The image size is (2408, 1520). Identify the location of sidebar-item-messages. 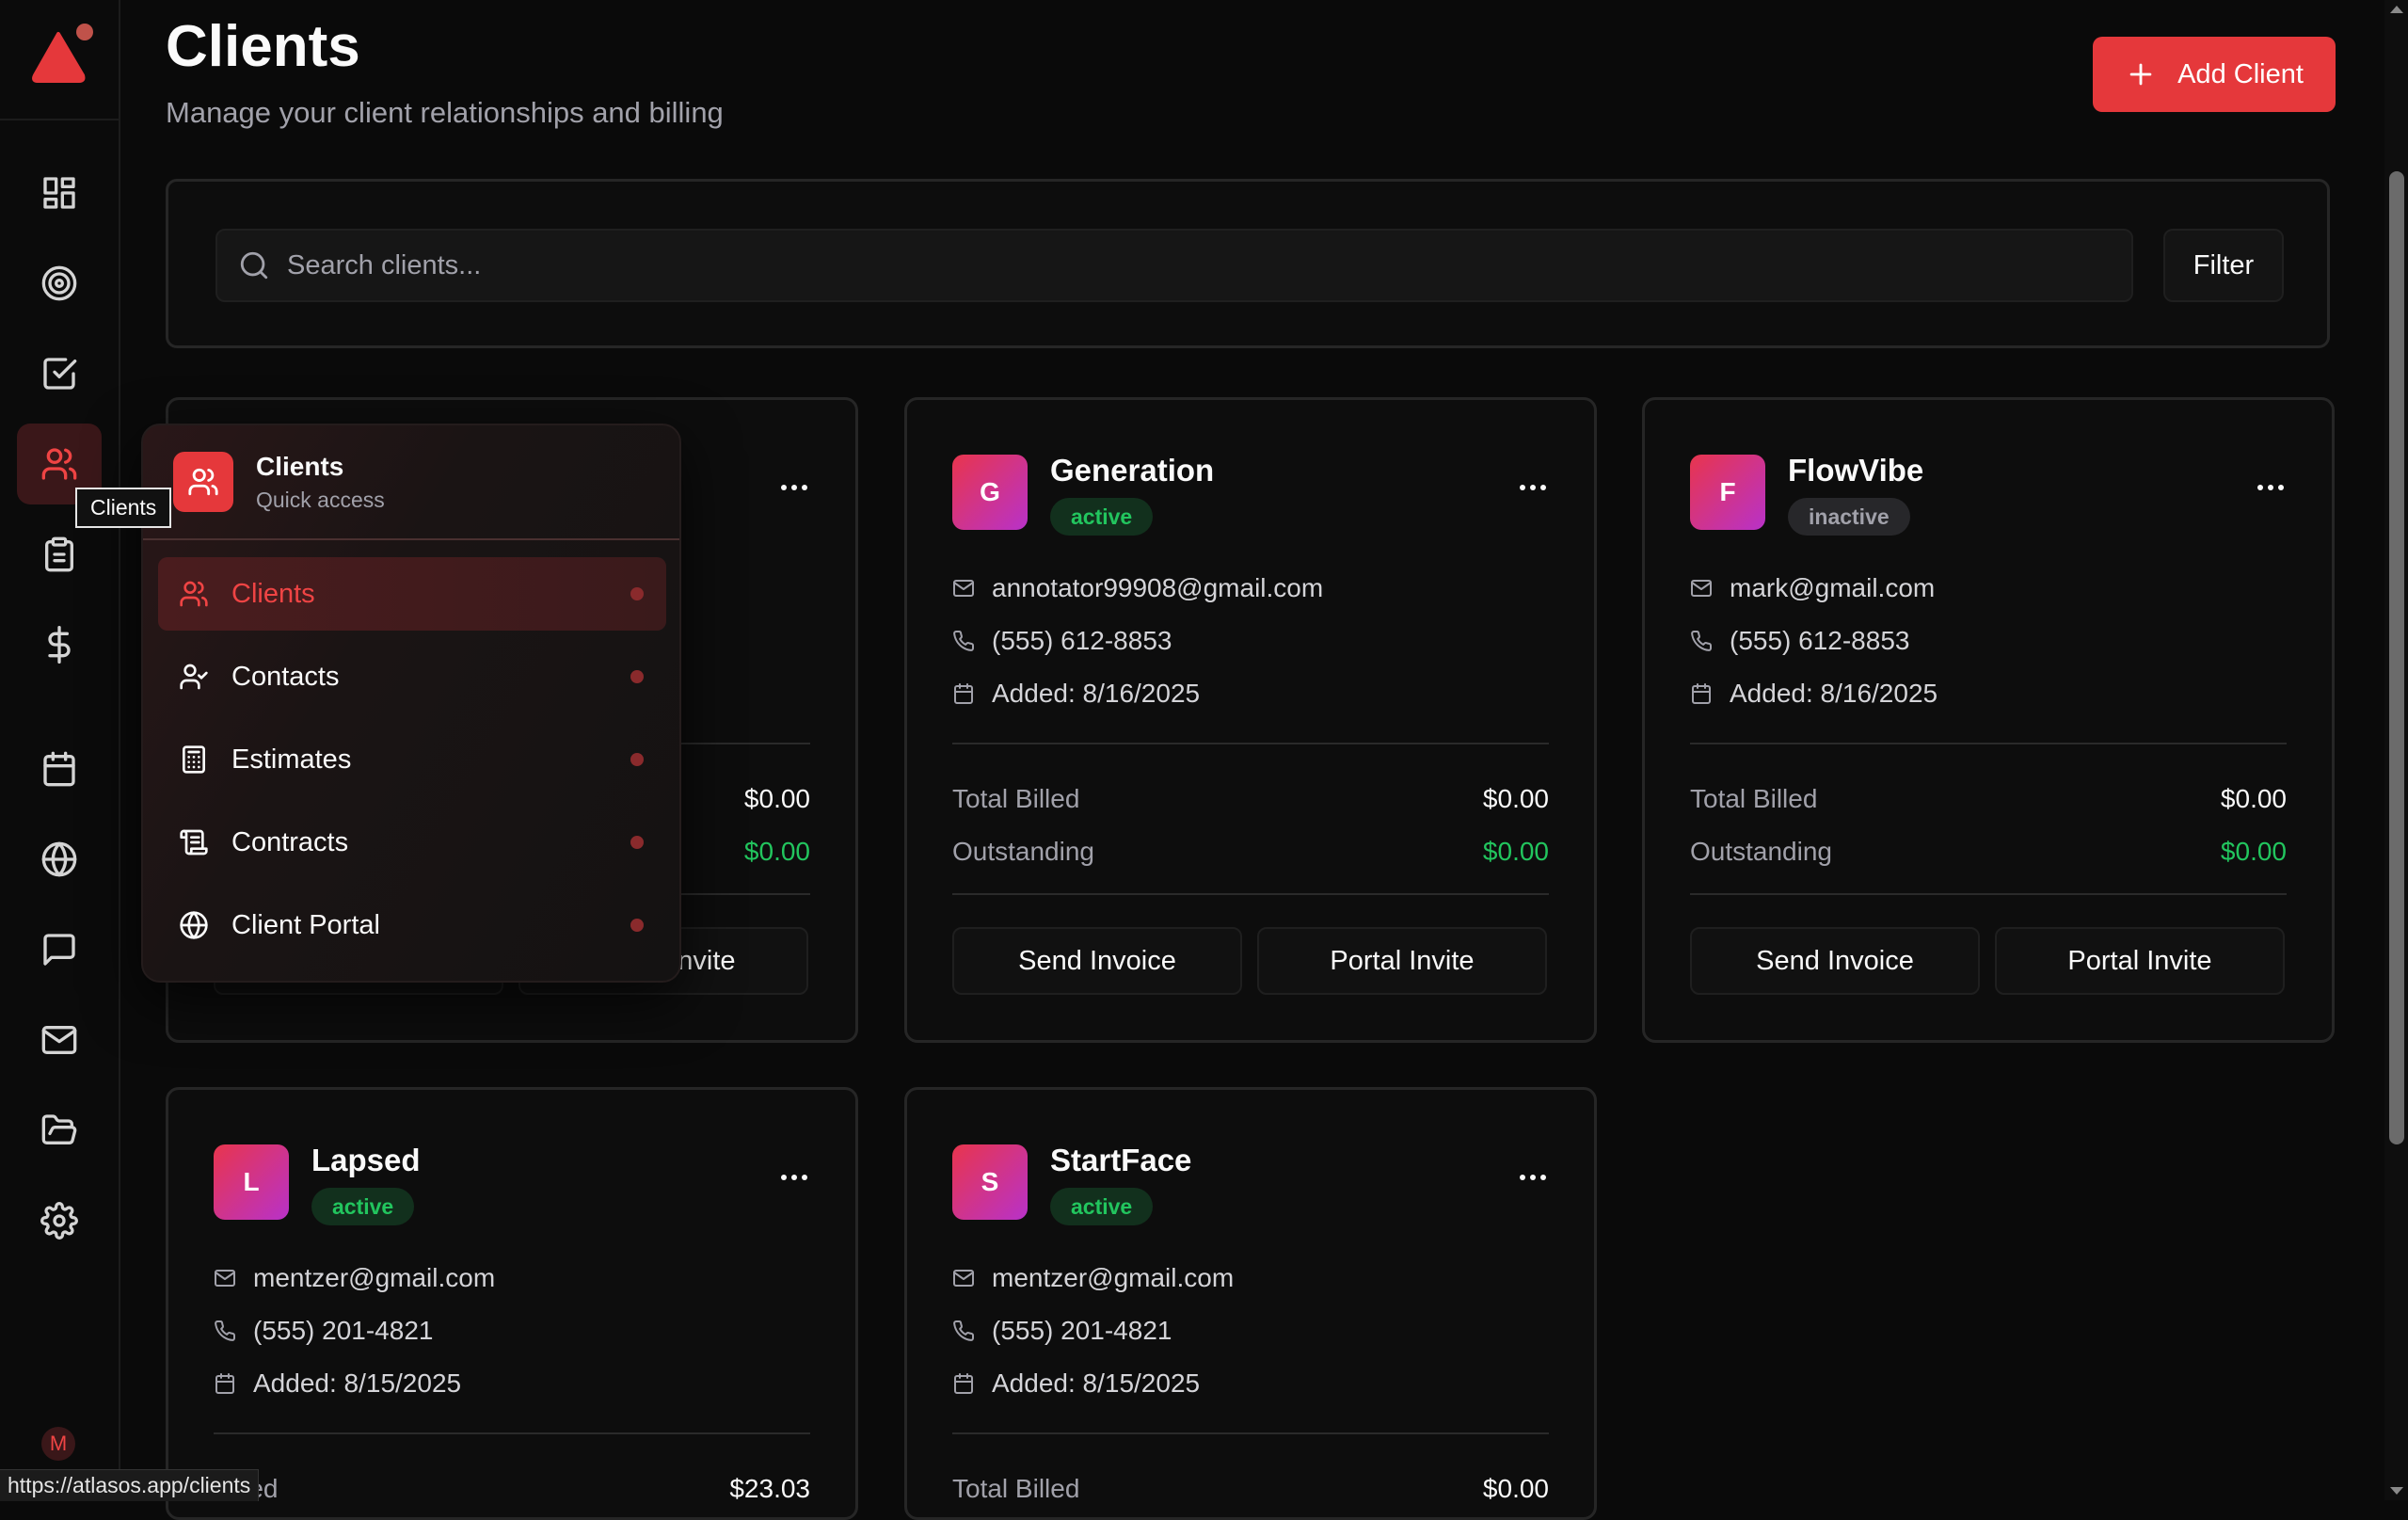
(59, 949).